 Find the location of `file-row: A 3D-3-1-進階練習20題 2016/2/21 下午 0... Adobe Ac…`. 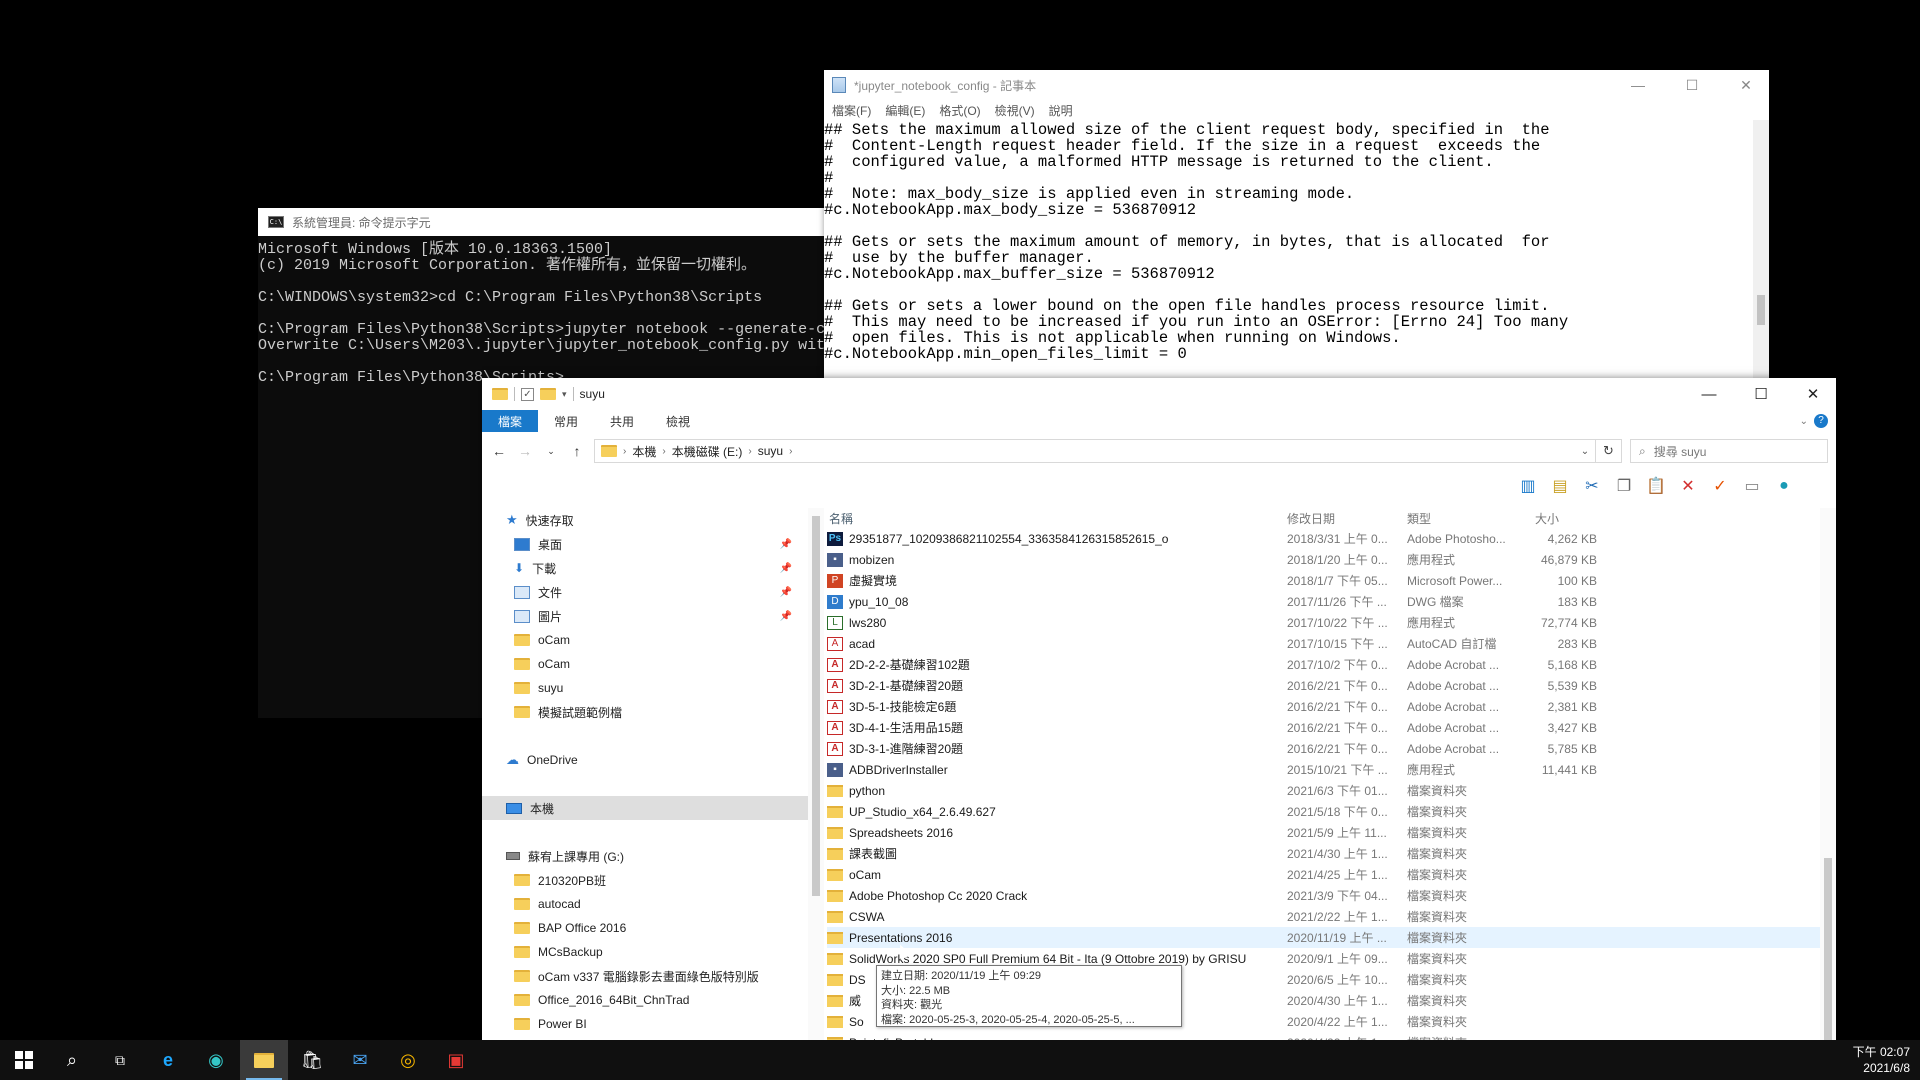

file-row: A 3D-3-1-進階練習20題 2016/2/21 下午 0... Adobe Ac… is located at coordinates (1331, 748).